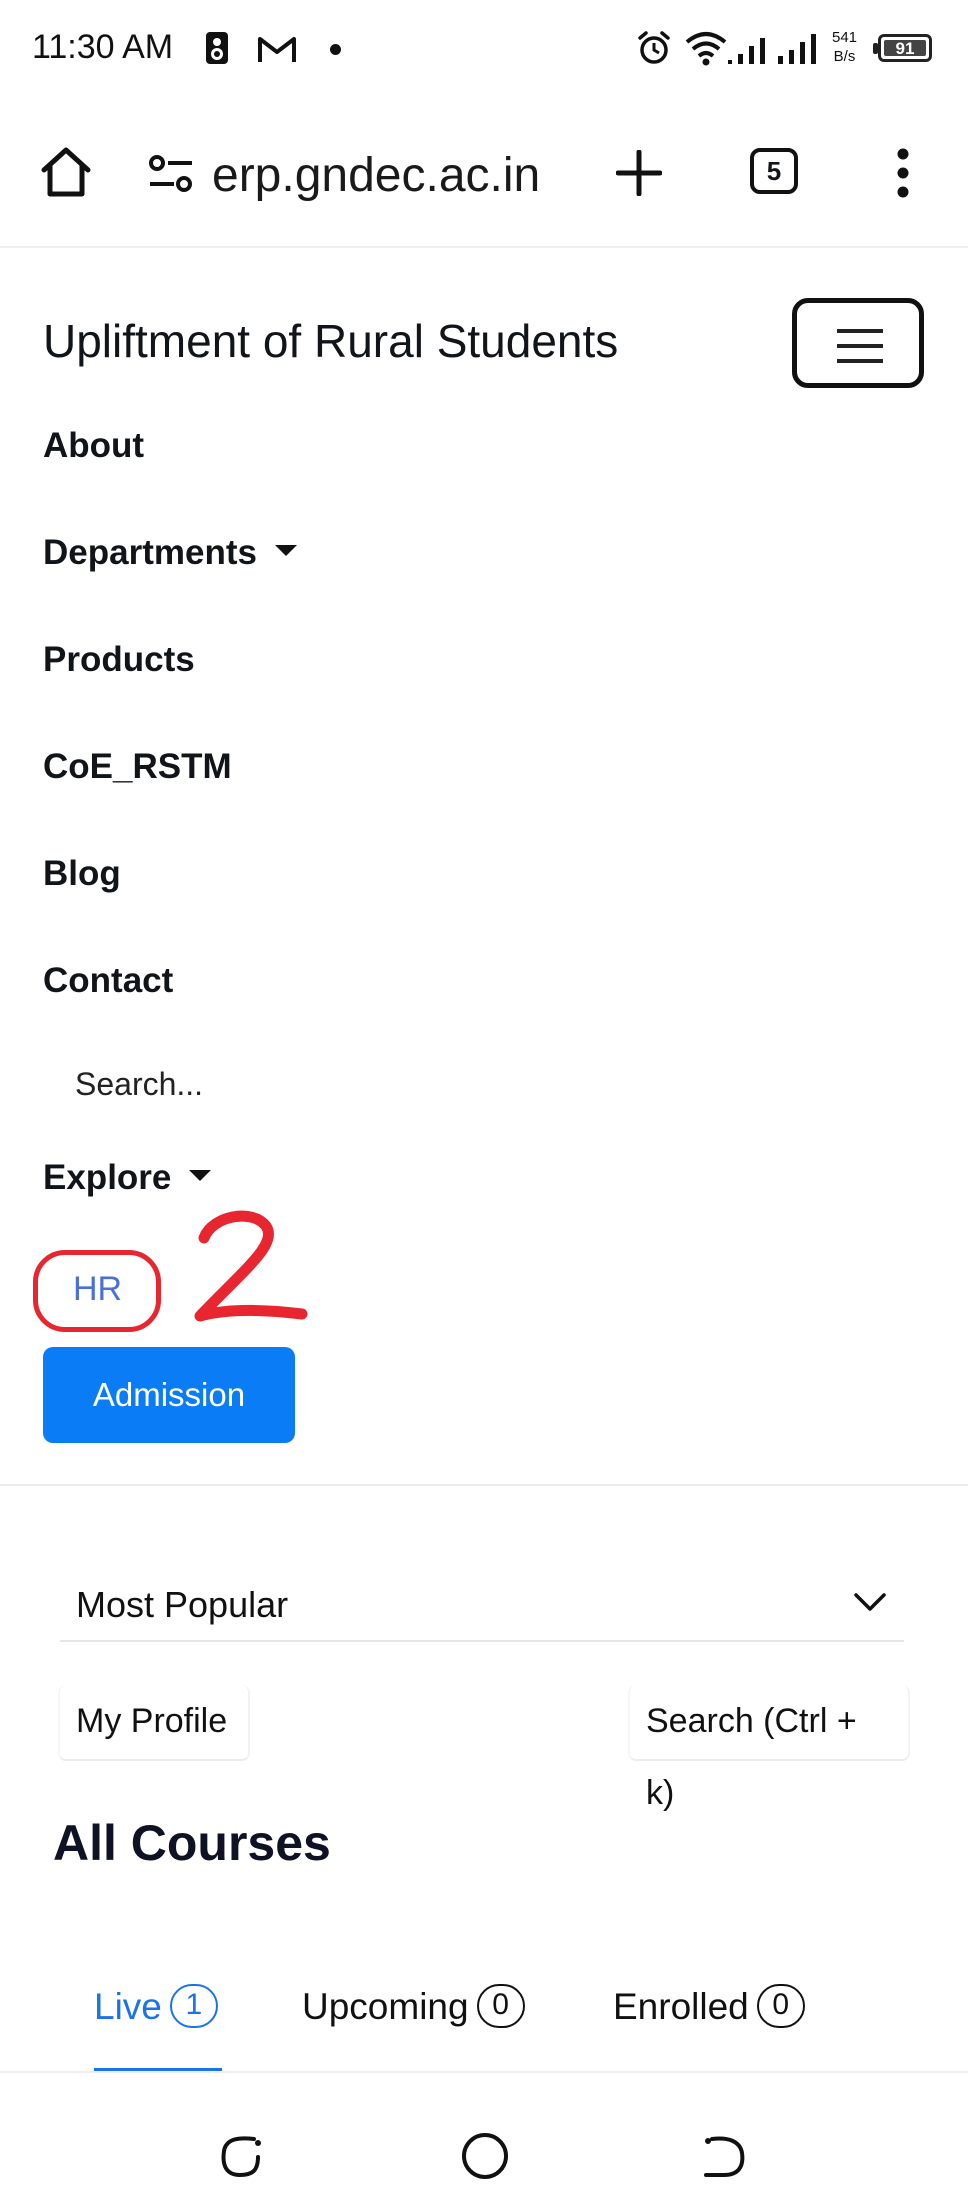 The height and width of the screenshot is (2200, 968). I want to click on page-title: All Courses, so click(192, 1843).